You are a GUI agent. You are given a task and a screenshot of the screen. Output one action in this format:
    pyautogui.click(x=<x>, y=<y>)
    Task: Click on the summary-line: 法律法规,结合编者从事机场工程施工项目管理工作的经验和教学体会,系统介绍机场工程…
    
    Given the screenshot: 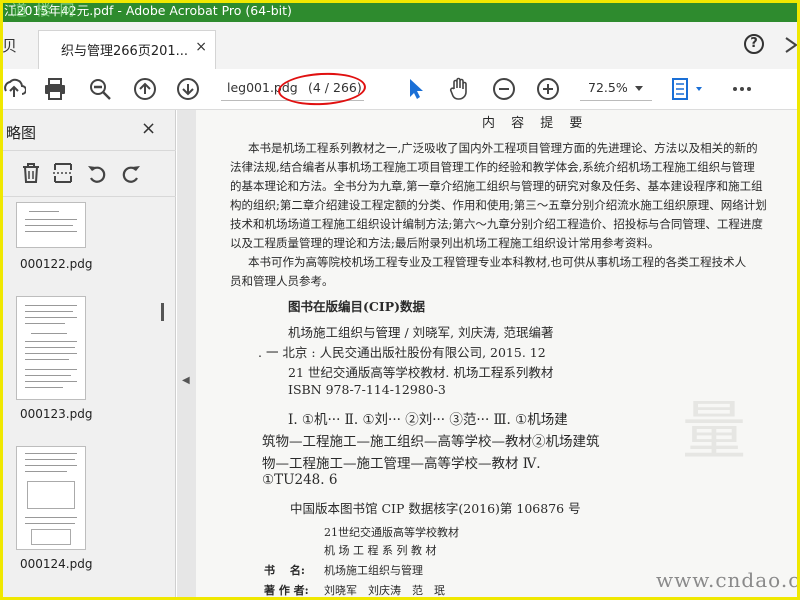 What is the action you would take?
    pyautogui.click(x=492, y=167)
    